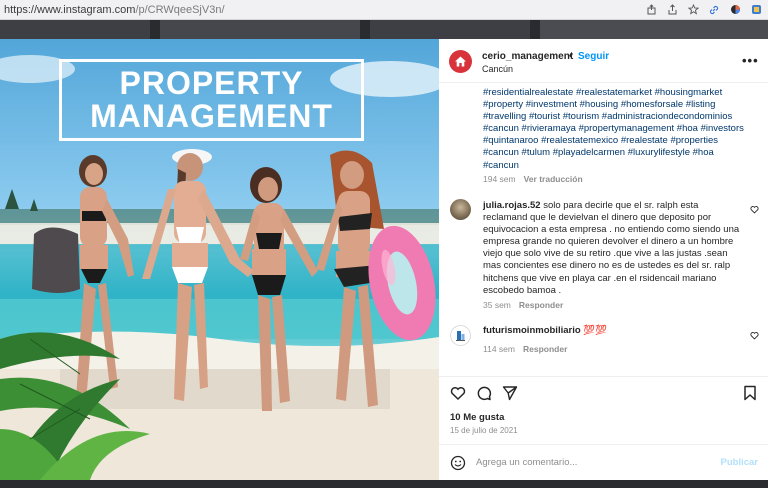 Image resolution: width=768 pixels, height=488 pixels. Describe the element at coordinates (180, 9) in the screenshot. I see `url-path: /p/CRWqeeSjV3n/` at that location.